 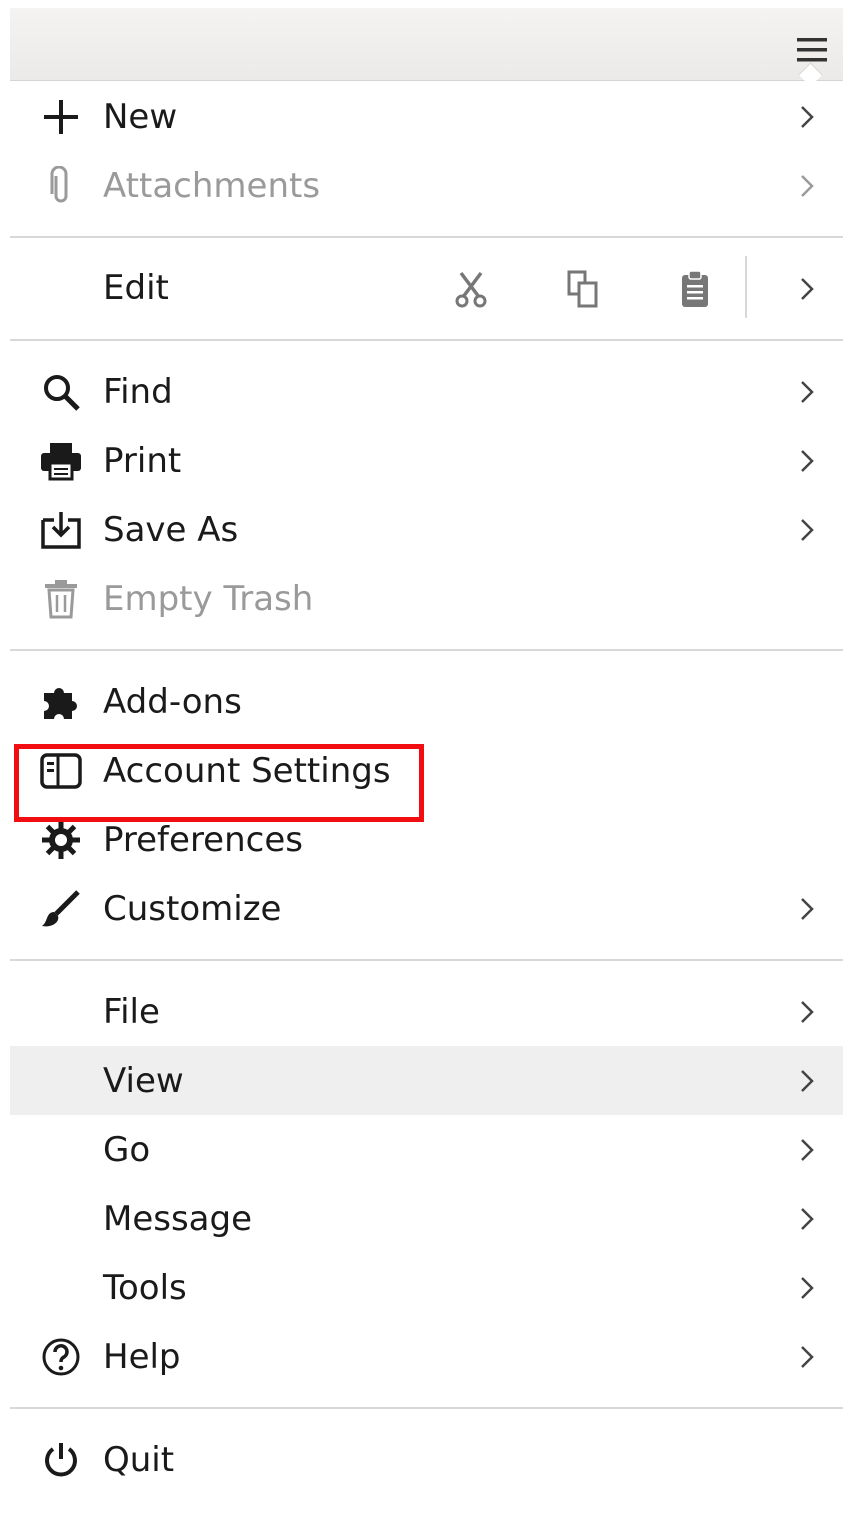 What do you see at coordinates (426, 908) in the screenshot?
I see `menu-item-customize: Customize` at bounding box center [426, 908].